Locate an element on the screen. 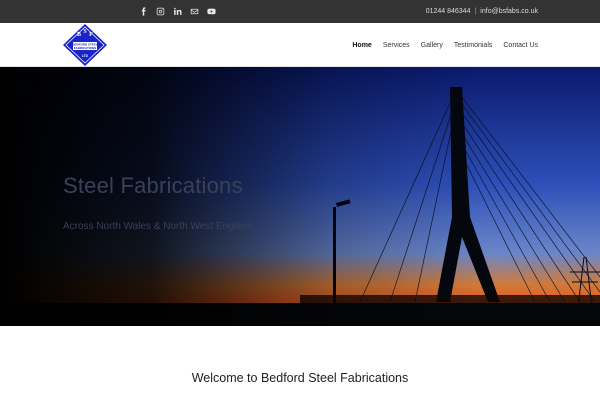 This screenshot has width=600, height=400. youtube-icon is located at coordinates (211, 12).